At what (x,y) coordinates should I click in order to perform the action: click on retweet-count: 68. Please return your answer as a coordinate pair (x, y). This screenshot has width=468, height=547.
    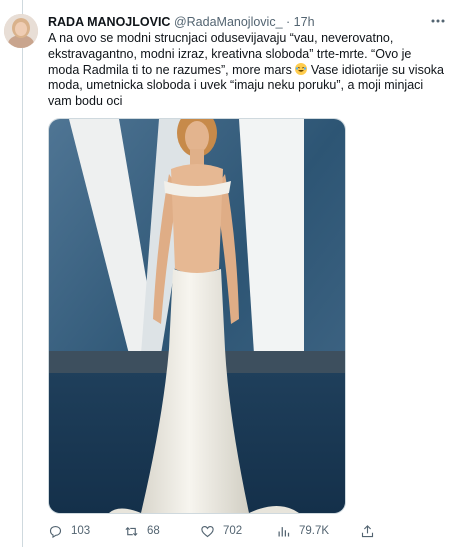
    Looking at the image, I should click on (153, 531).